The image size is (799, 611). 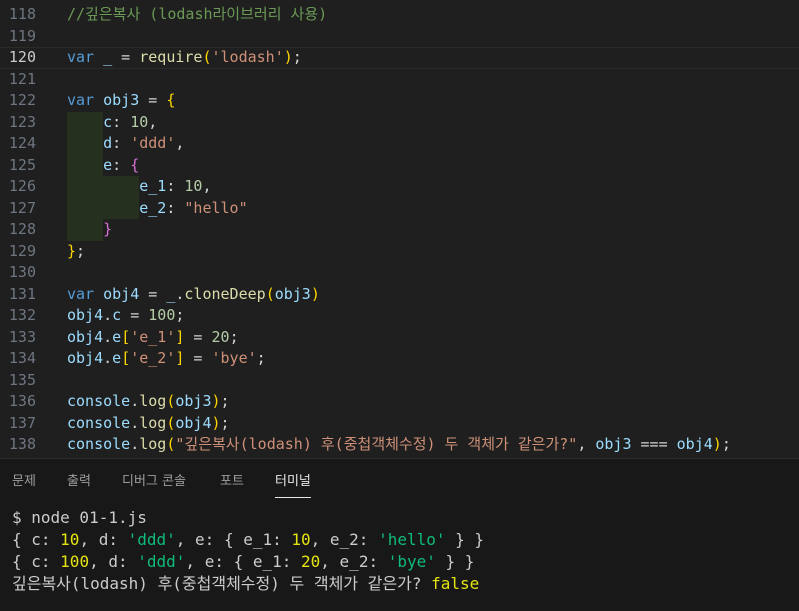 I want to click on code-line: 137 console.log(obj4);, so click(x=399, y=424).